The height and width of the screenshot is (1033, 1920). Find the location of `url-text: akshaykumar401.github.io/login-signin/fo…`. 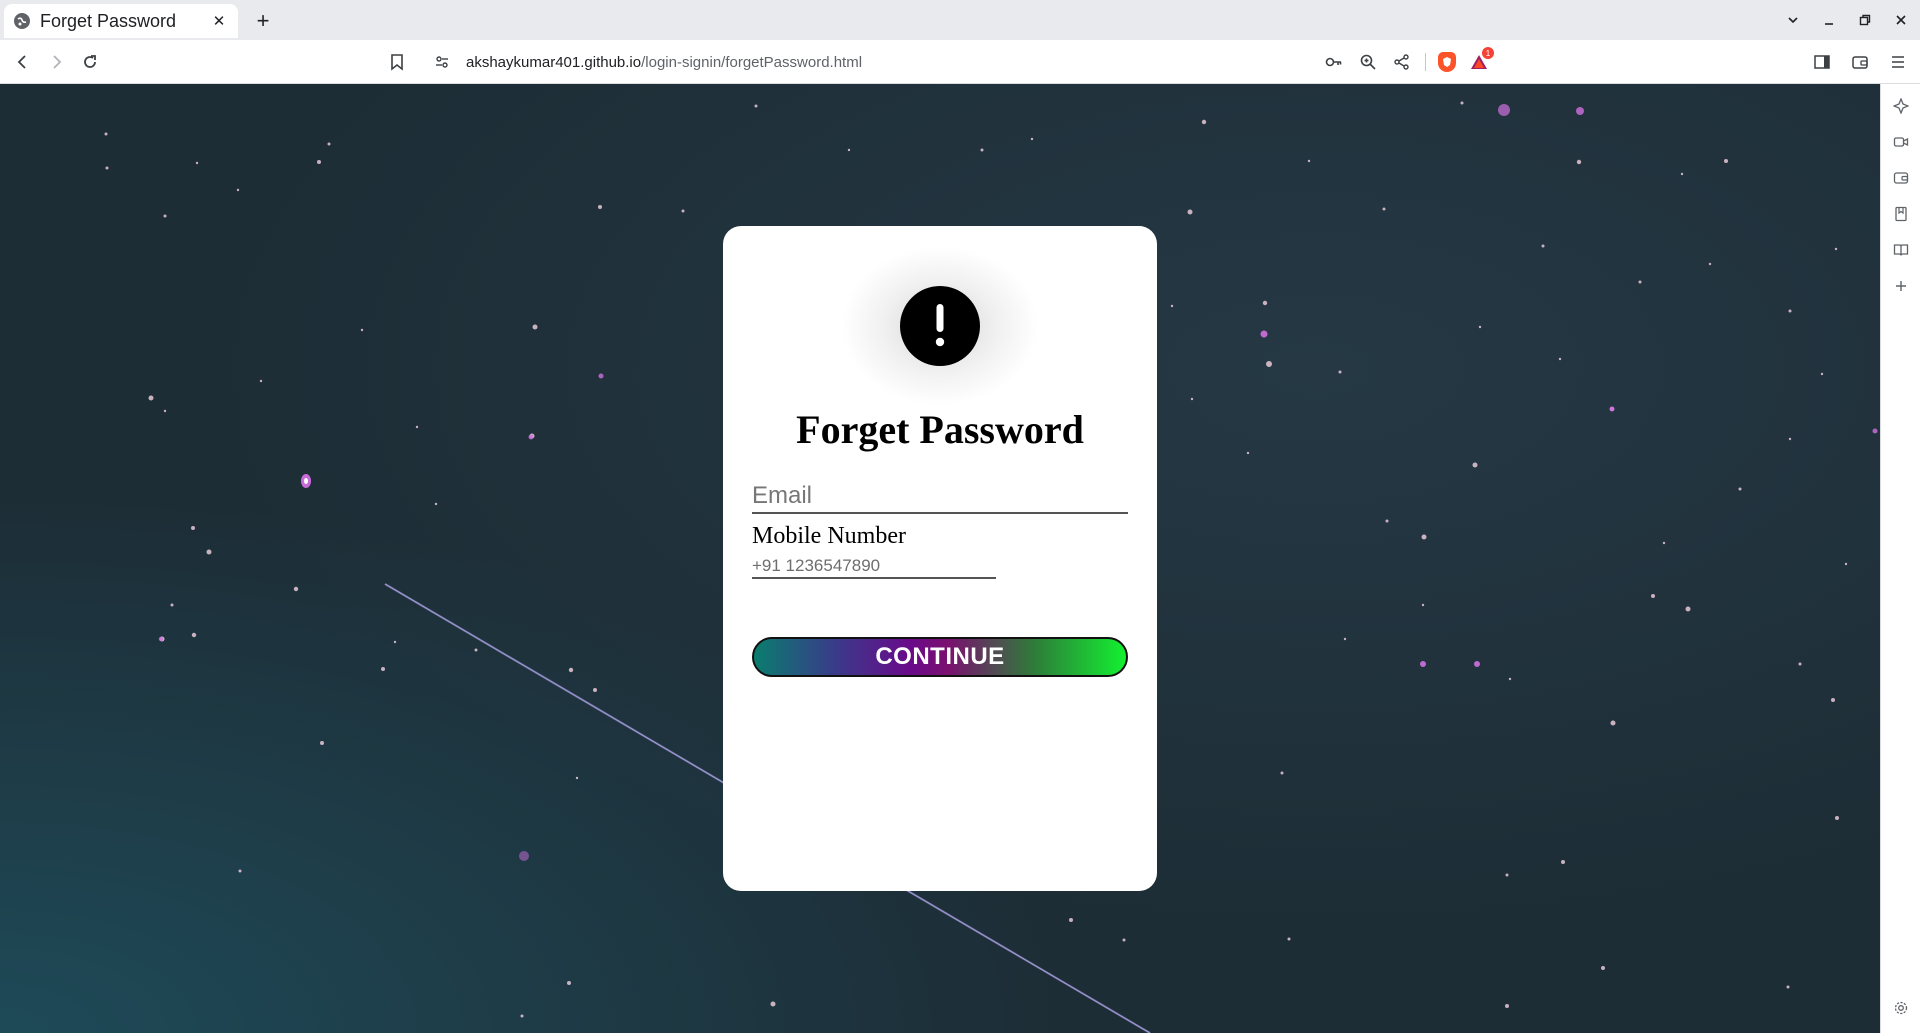

url-text: akshaykumar401.github.io/login-signin/fo… is located at coordinates (664, 62).